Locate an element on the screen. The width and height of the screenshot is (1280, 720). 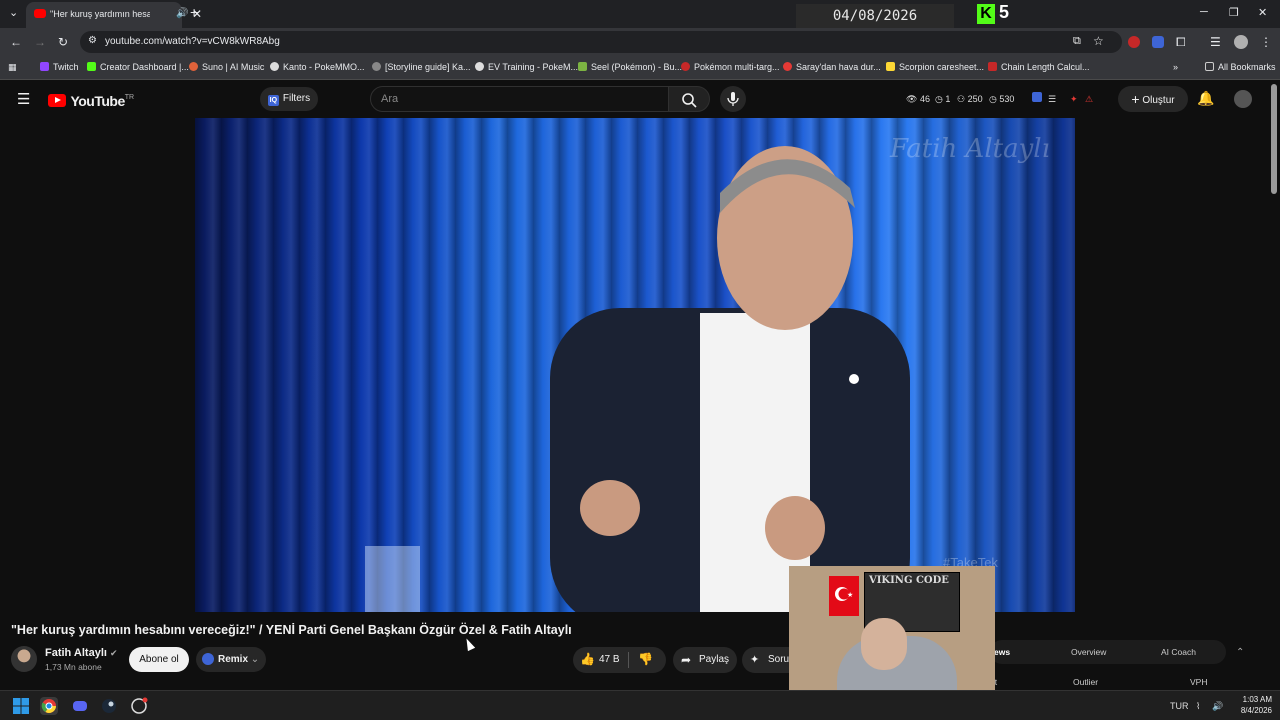
forward-icon: → is located at coordinates (40, 42).